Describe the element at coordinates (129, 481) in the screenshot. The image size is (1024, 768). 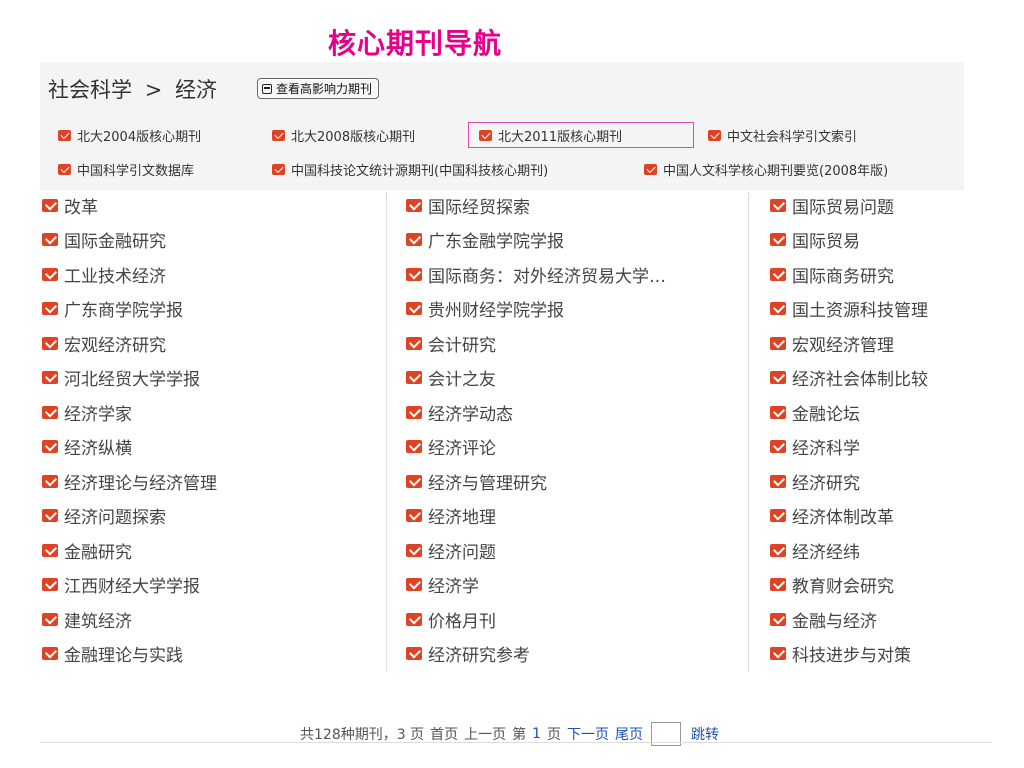
I see `journal-item: 经济理论与经济管理` at that location.